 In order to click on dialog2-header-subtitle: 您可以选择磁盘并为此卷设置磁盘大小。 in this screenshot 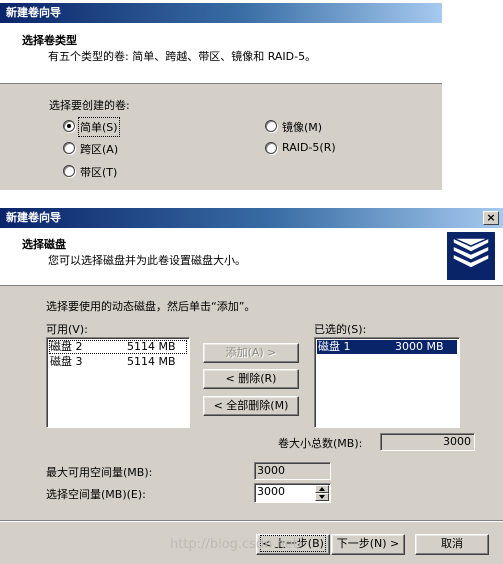, I will do `click(147, 260)`.